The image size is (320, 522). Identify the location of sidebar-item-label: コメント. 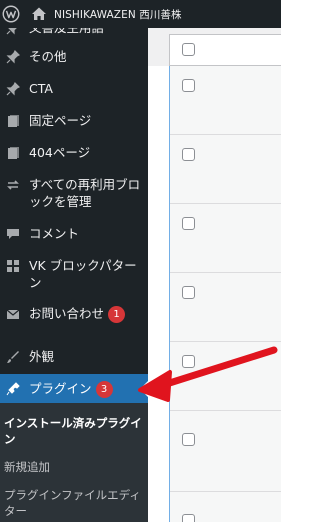
(54, 233).